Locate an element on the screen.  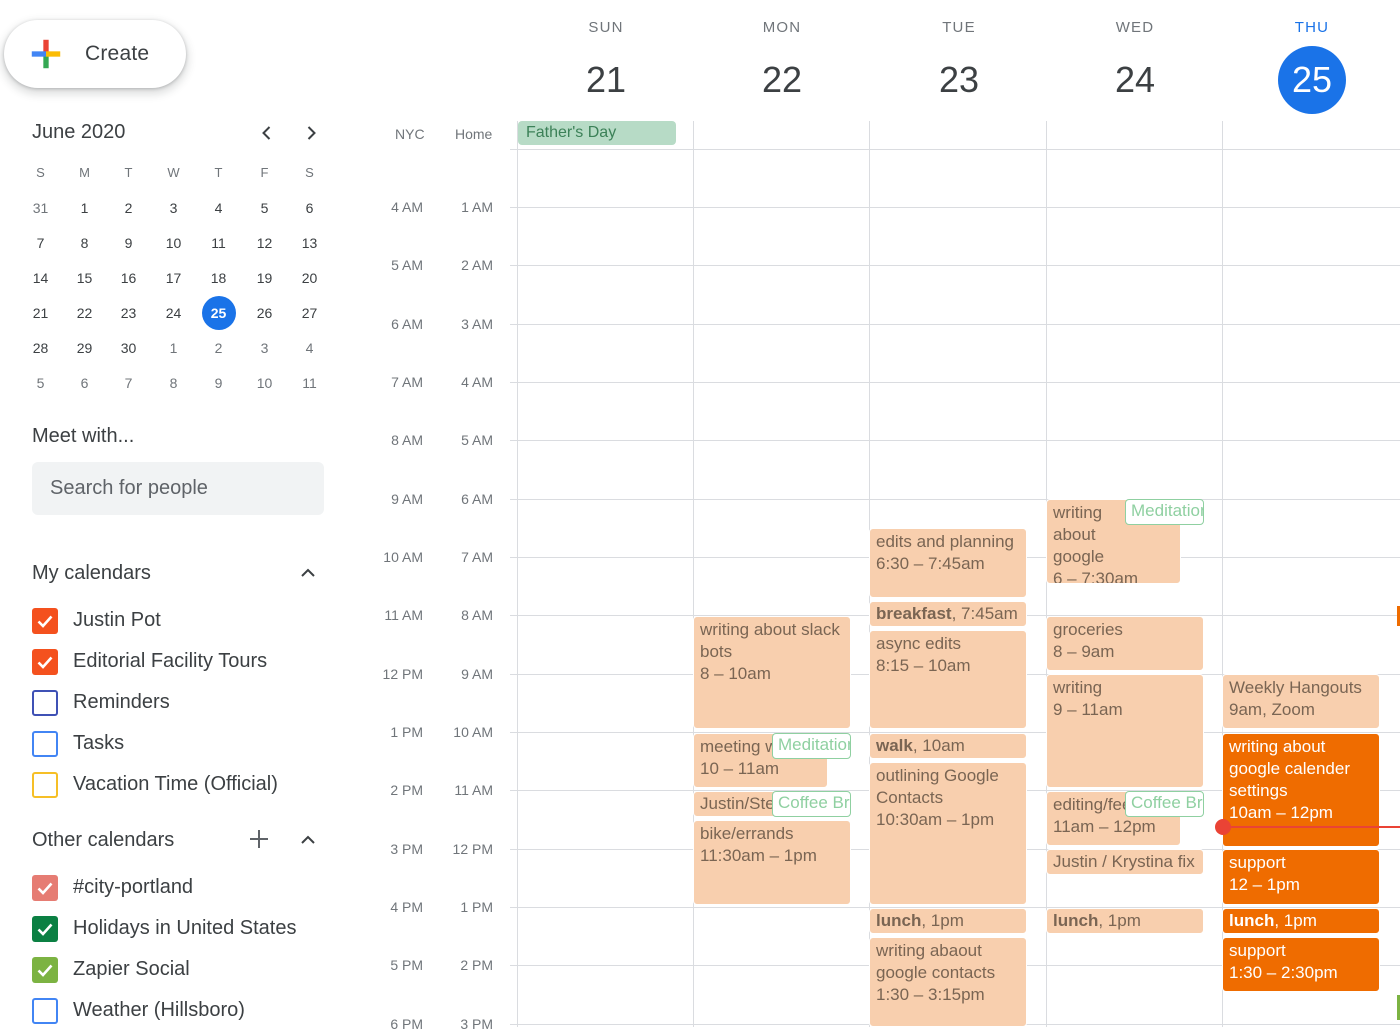
mini-calendar-day: 29 is located at coordinates (84, 347).